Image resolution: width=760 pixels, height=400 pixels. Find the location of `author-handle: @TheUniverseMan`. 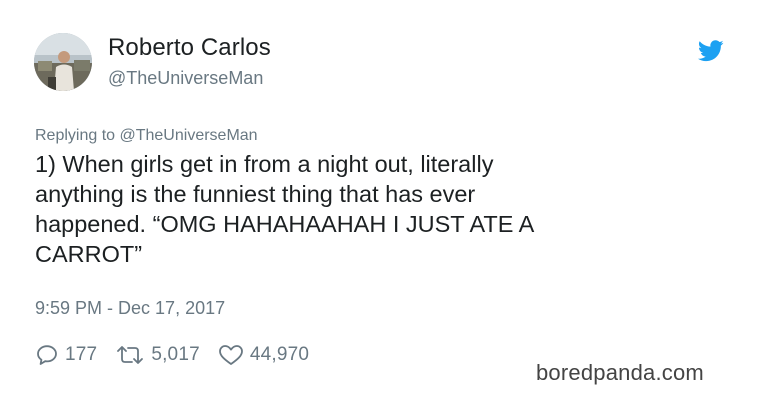

author-handle: @TheUniverseMan is located at coordinates (185, 78).